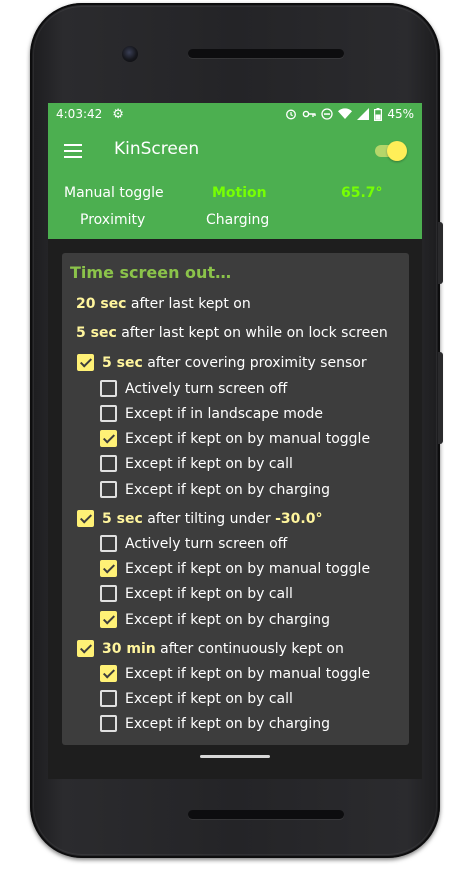 This screenshot has height=876, width=474. Describe the element at coordinates (310, 114) in the screenshot. I see `key-icon` at that location.